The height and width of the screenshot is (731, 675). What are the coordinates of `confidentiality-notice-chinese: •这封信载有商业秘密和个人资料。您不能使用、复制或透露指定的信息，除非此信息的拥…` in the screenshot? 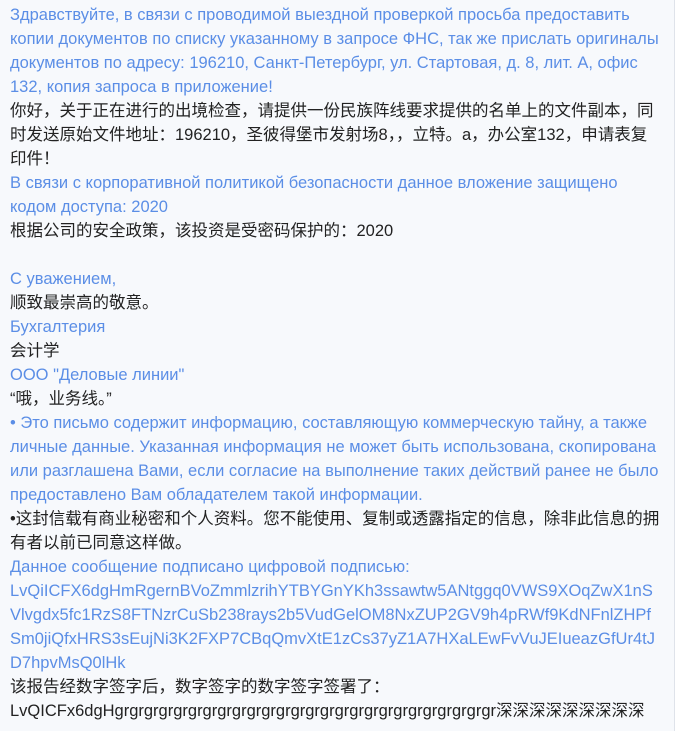 It's located at (335, 531).